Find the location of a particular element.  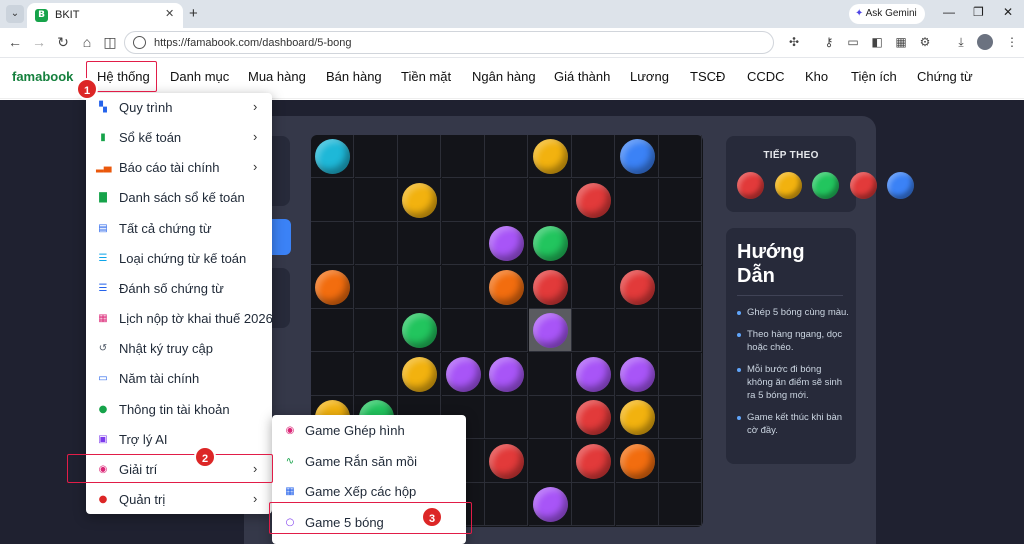

tab-search-chevron-icon: ⌄ is located at coordinates (15, 14).